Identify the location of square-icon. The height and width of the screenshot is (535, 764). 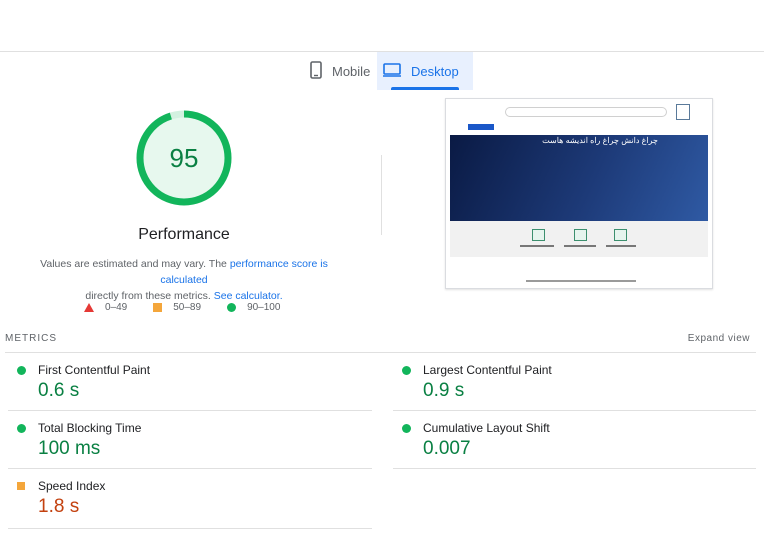
(158, 307).